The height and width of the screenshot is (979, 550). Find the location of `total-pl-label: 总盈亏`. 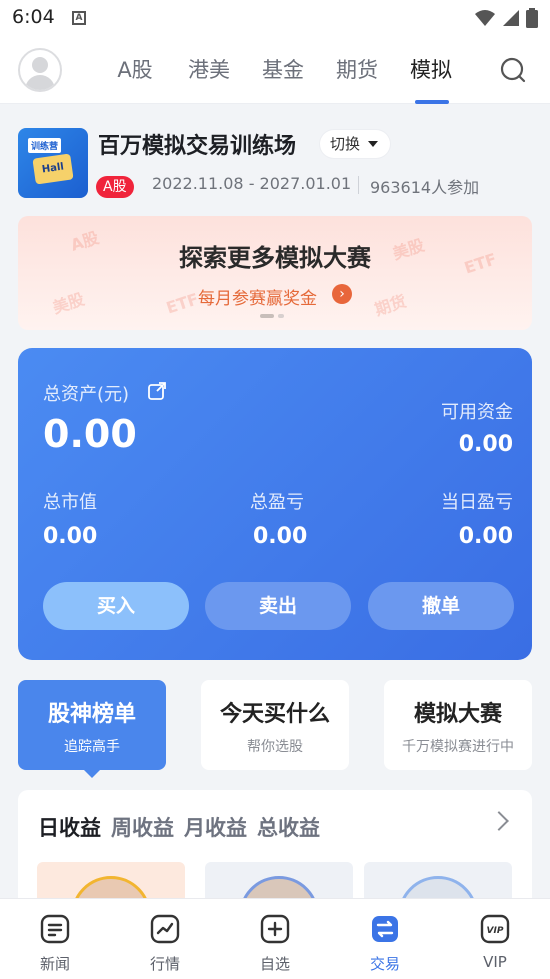

total-pl-label: 总盈亏 is located at coordinates (277, 502).